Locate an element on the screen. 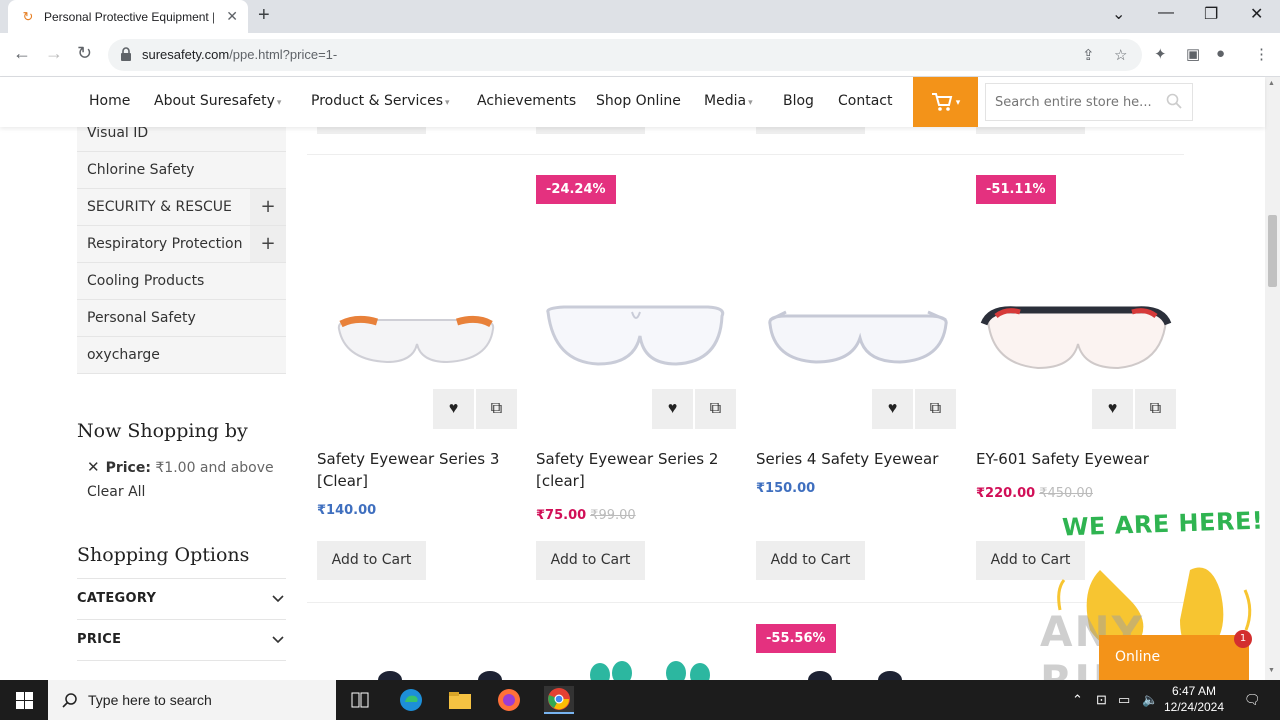  option-category: CATEGORY is located at coordinates (181, 598).